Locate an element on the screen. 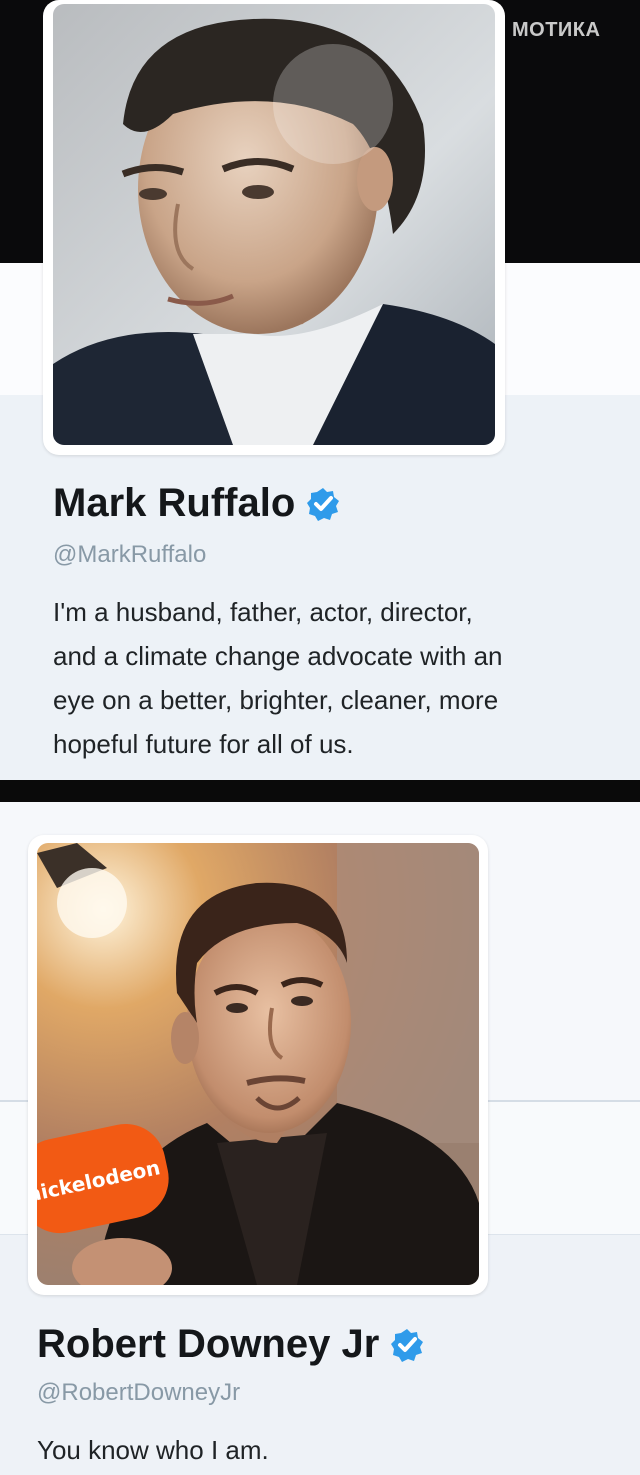  profile-name-text: Mark Ruffalo is located at coordinates (174, 503).